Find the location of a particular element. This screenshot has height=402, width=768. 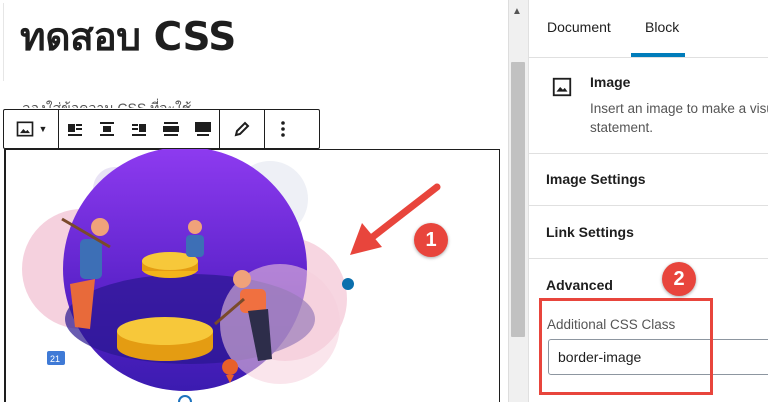

edit-pencil-icon is located at coordinates (242, 129).